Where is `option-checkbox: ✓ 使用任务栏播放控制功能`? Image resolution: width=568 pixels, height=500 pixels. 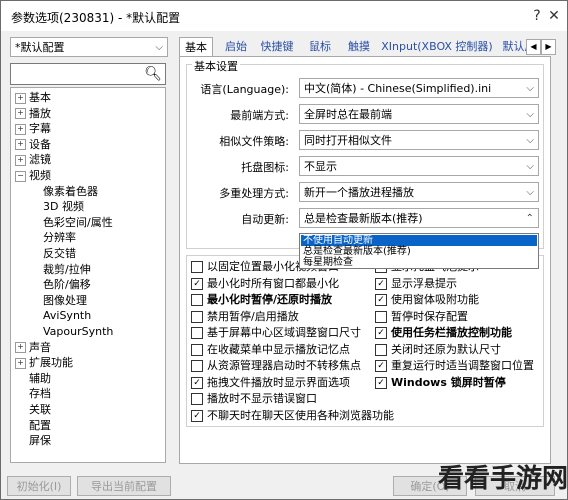 option-checkbox: ✓ 使用任务栏播放控制功能 is located at coordinates (443, 333).